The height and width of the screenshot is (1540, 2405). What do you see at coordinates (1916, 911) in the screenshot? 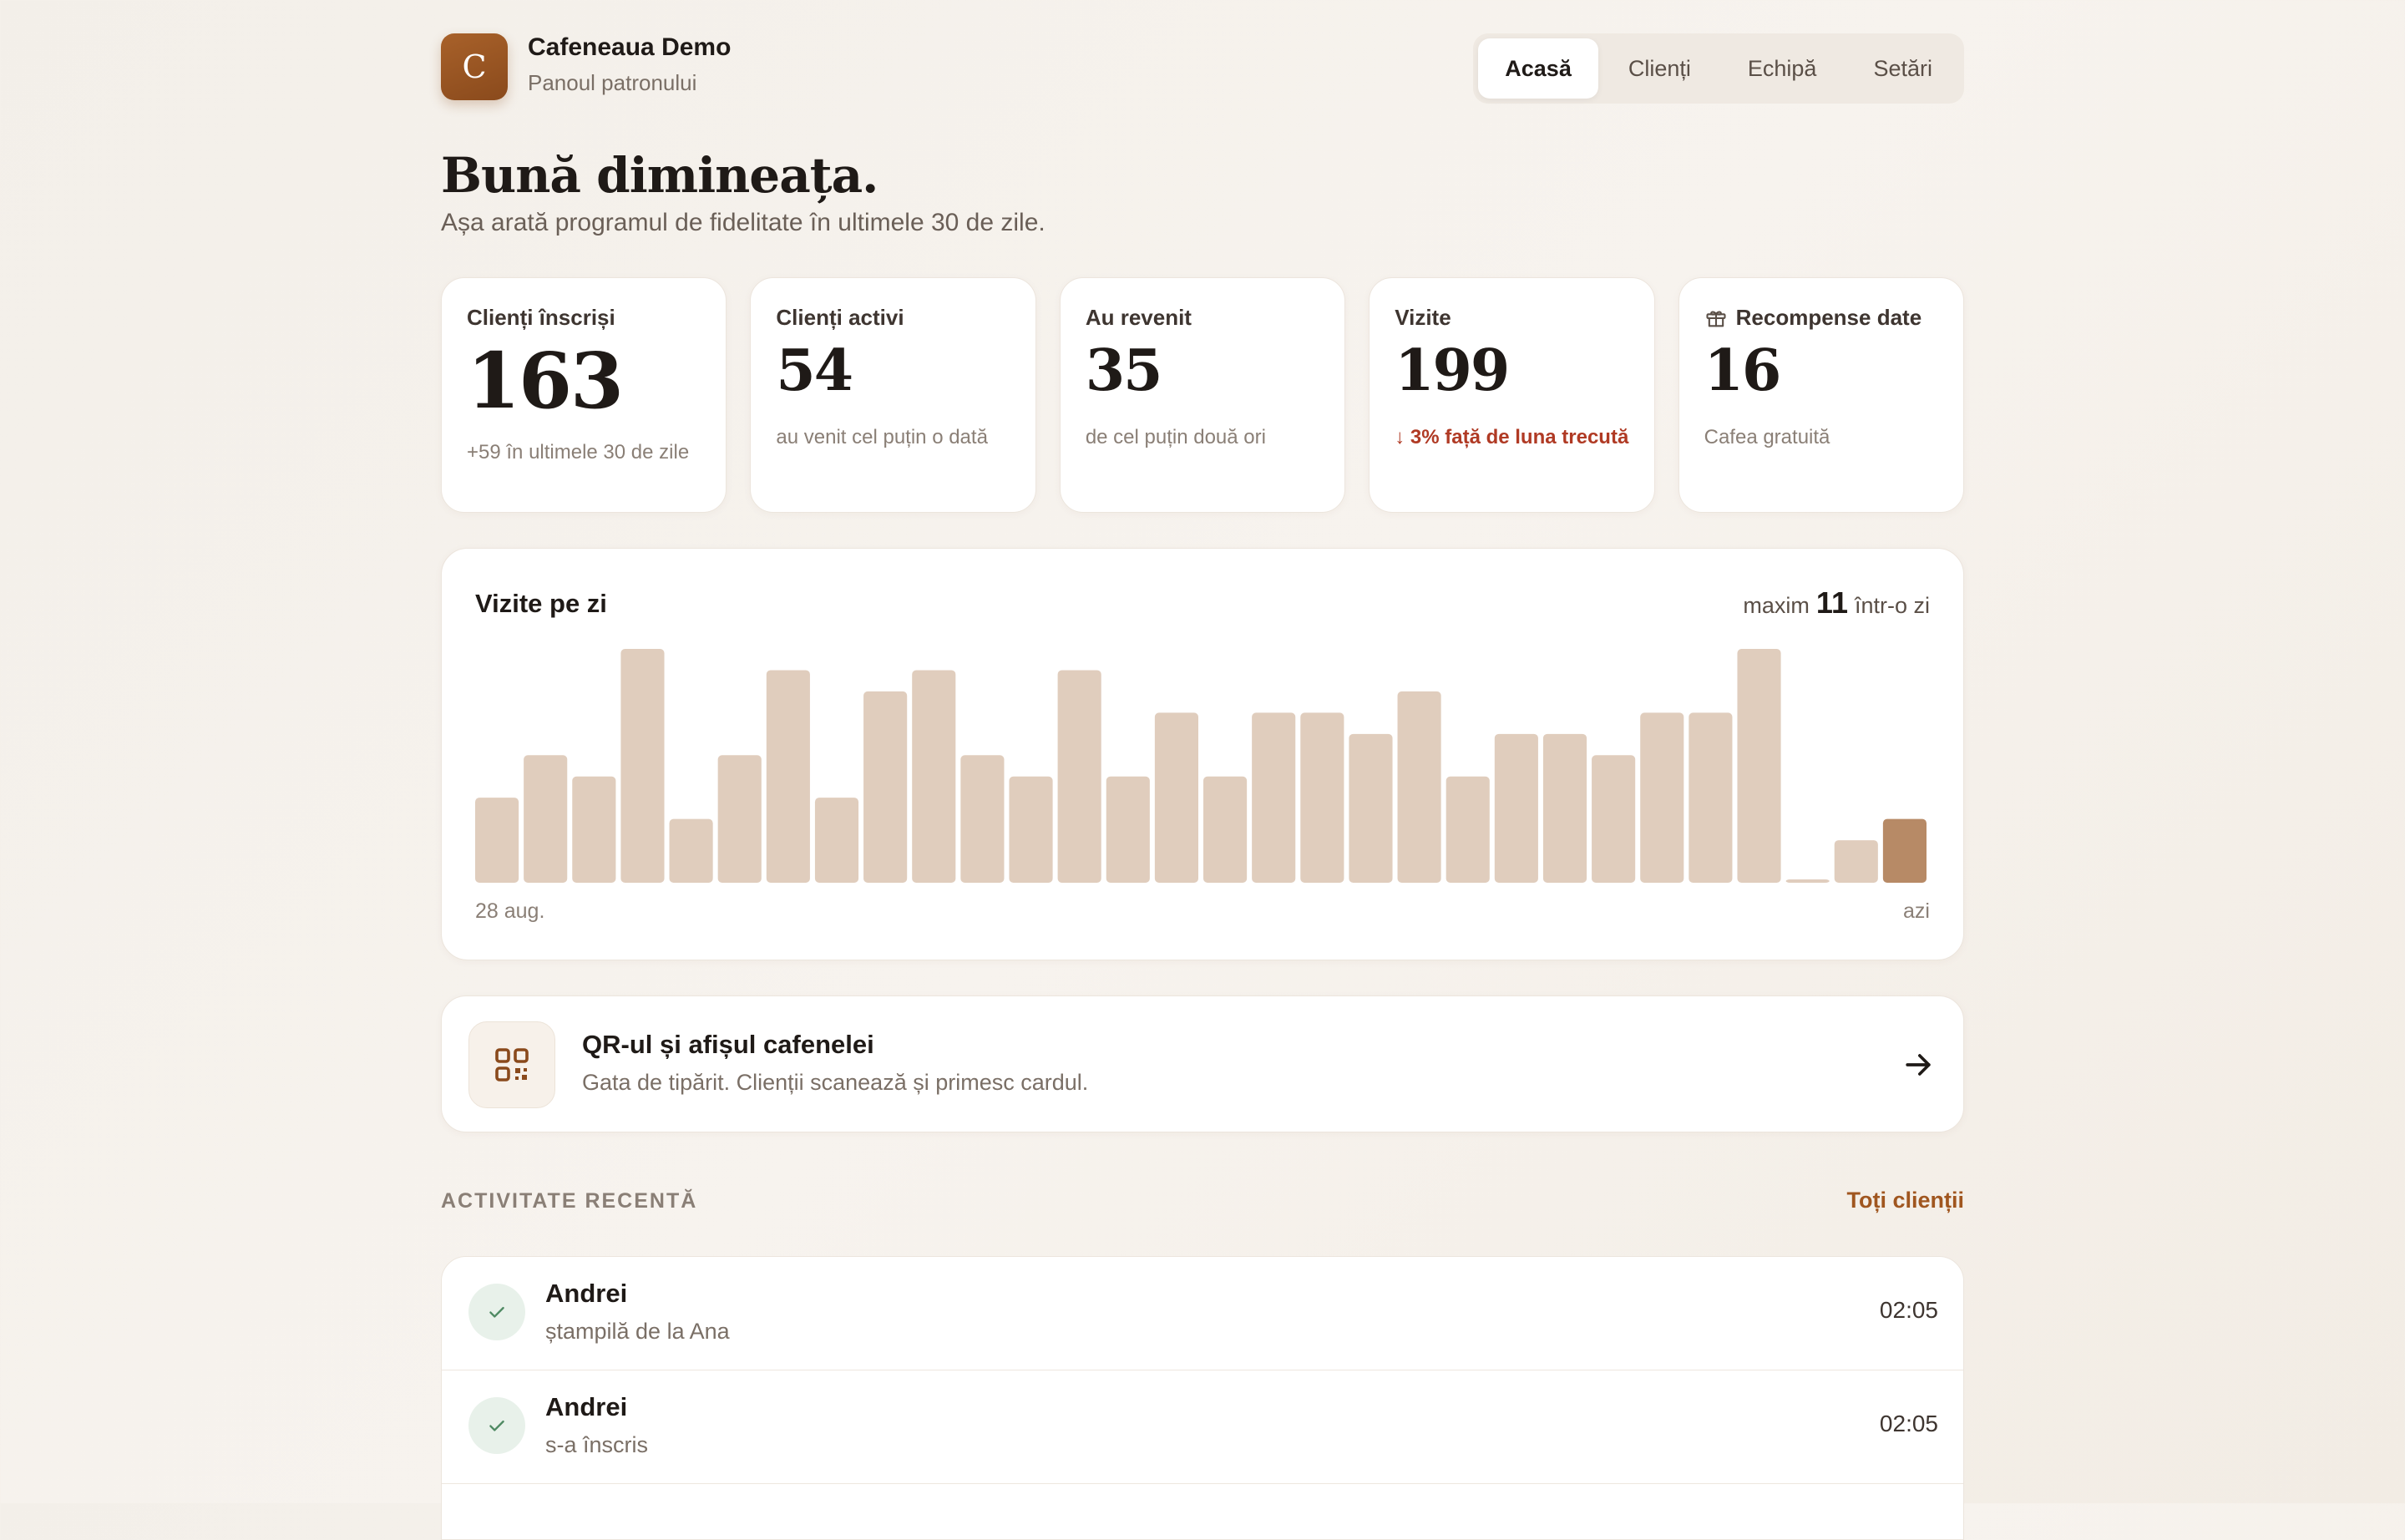
I see `chart-end-label: azi` at bounding box center [1916, 911].